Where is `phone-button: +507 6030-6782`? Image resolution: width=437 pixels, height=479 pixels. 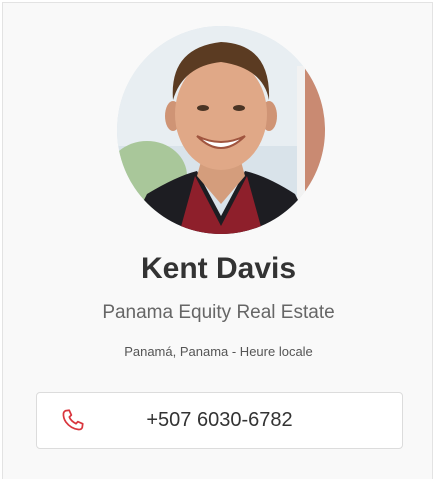 phone-button: +507 6030-6782 is located at coordinates (219, 420).